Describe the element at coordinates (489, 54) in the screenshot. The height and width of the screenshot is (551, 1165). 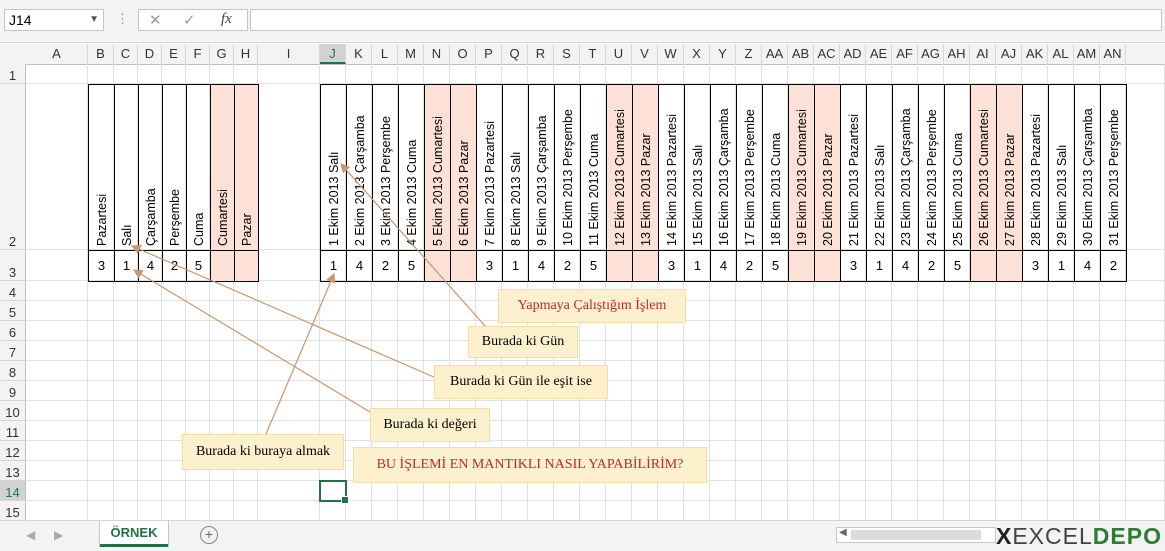
I see `column-header-p: P` at that location.